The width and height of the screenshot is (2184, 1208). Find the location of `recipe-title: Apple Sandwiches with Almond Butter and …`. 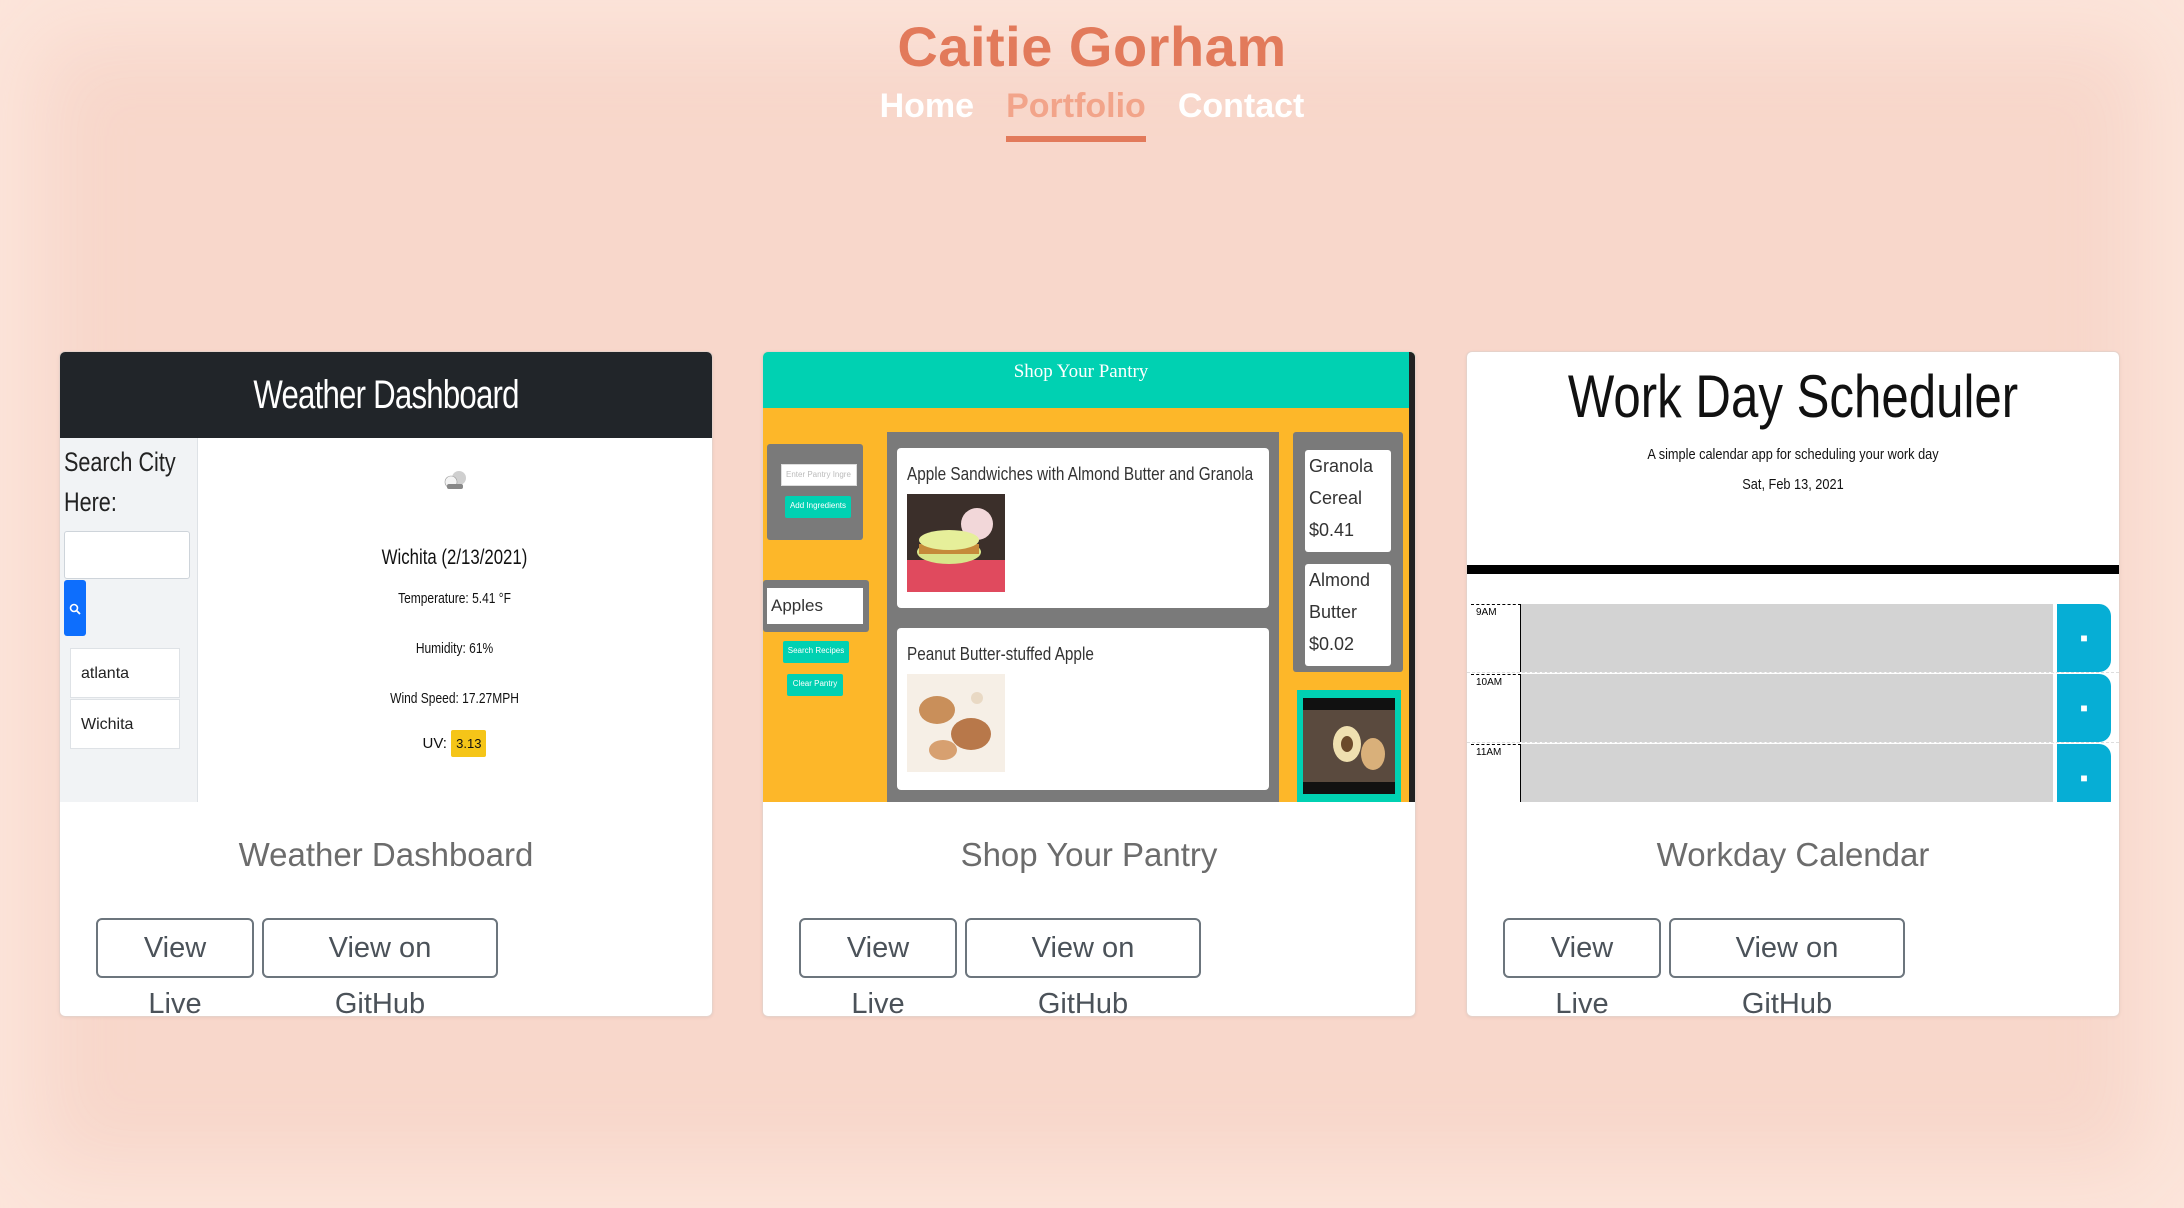

recipe-title: Apple Sandwiches with Almond Butter and … is located at coordinates (1080, 474).